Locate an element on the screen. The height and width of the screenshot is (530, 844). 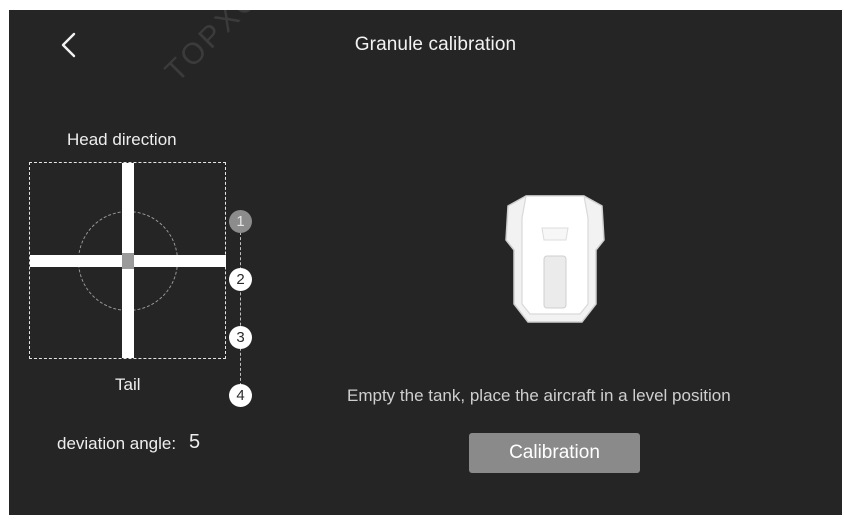
level-track is located at coordinates (240, 309).